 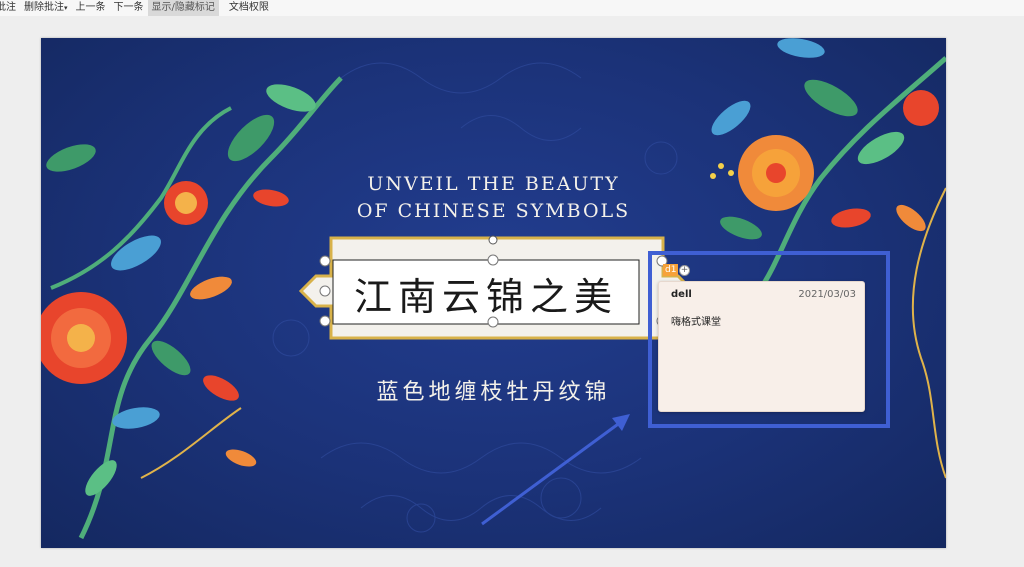 What do you see at coordinates (512, 8) in the screenshot?
I see `review-toolbar: 批注 删除批注▾ 上一条 下一条 显示/隐藏标记 文档权限` at bounding box center [512, 8].